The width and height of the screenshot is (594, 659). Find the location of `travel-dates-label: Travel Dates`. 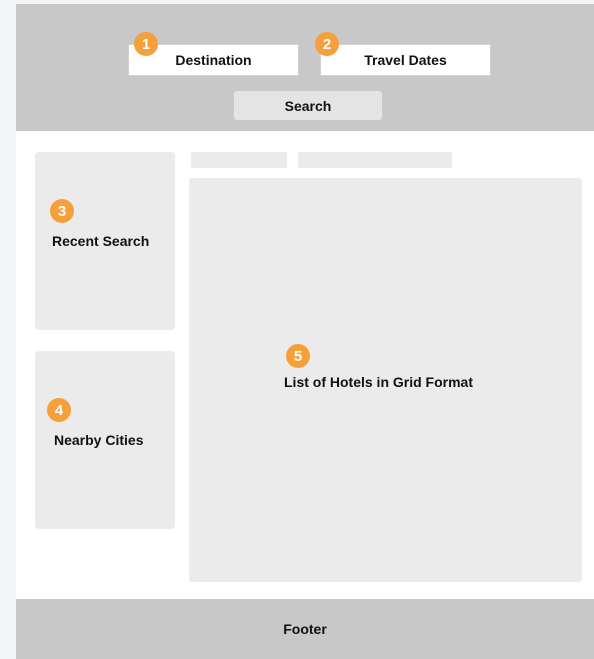

travel-dates-label: Travel Dates is located at coordinates (405, 60).